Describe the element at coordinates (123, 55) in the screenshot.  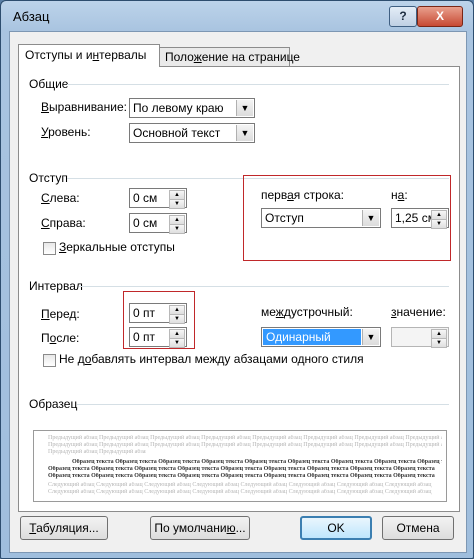
I see `tab-label: тервалы` at that location.